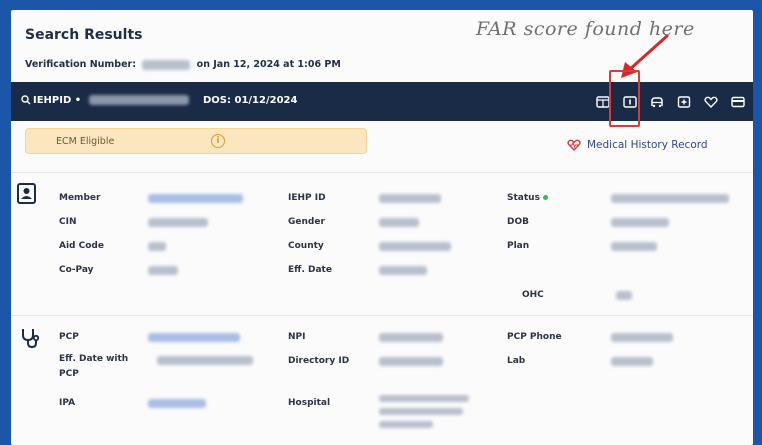  Describe the element at coordinates (94, 366) in the screenshot. I see `eff-date-with-pcp-label: Eff. Date with PCP` at that location.